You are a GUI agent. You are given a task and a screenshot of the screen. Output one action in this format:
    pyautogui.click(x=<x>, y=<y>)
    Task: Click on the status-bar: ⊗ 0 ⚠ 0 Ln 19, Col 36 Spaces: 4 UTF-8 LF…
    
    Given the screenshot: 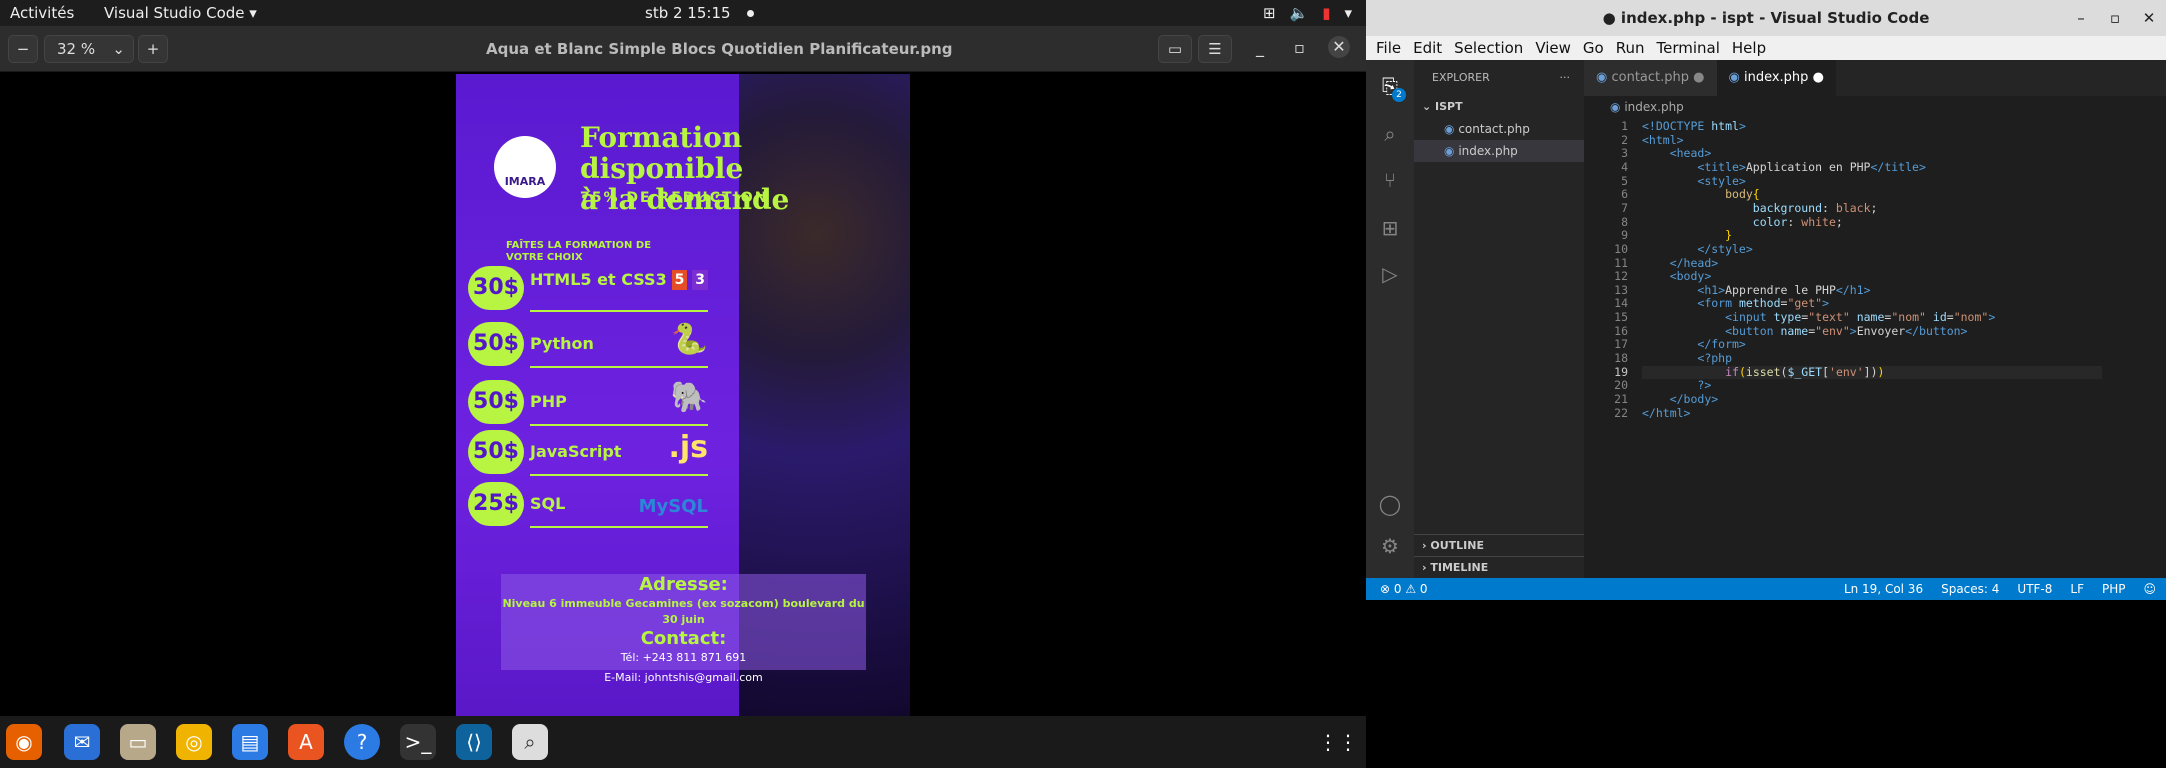 What is the action you would take?
    pyautogui.click(x=1766, y=589)
    